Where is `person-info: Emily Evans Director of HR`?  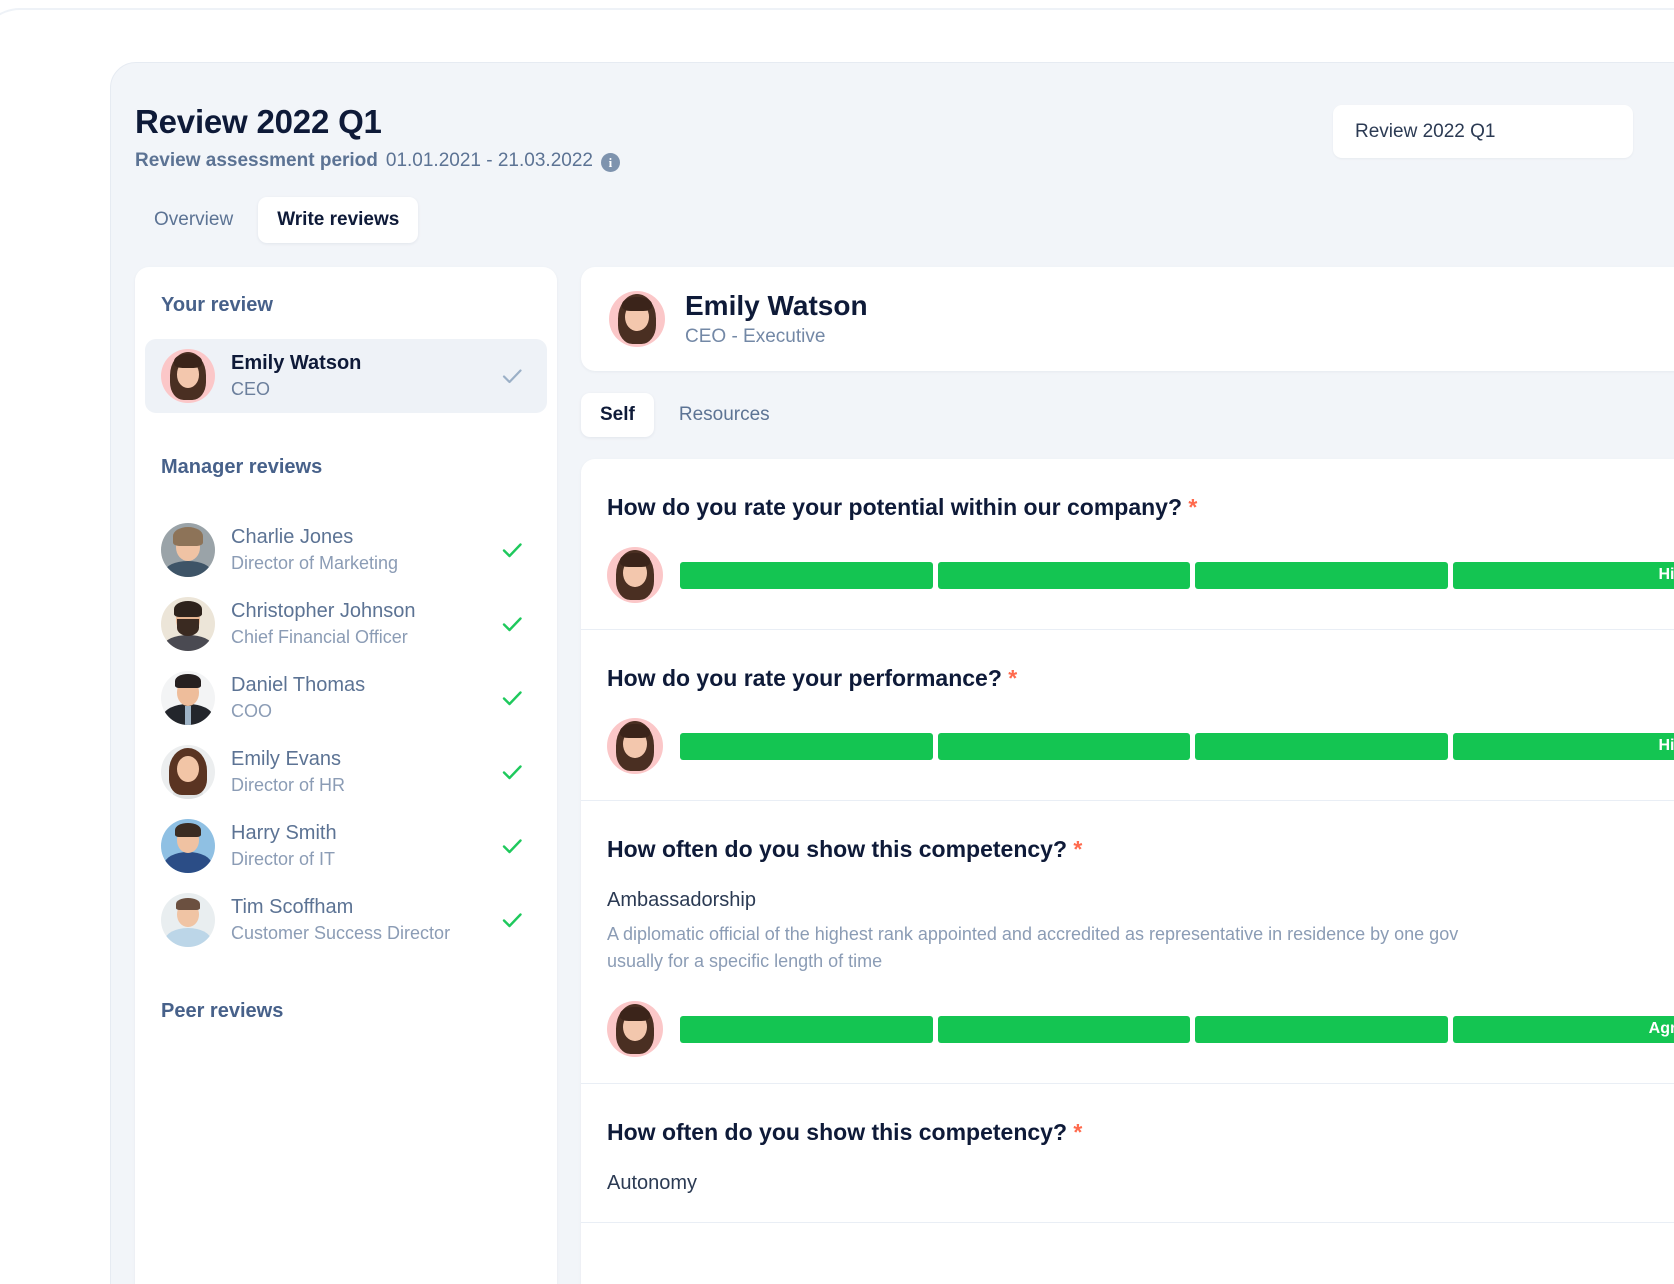 person-info: Emily Evans Director of HR is located at coordinates (357, 772).